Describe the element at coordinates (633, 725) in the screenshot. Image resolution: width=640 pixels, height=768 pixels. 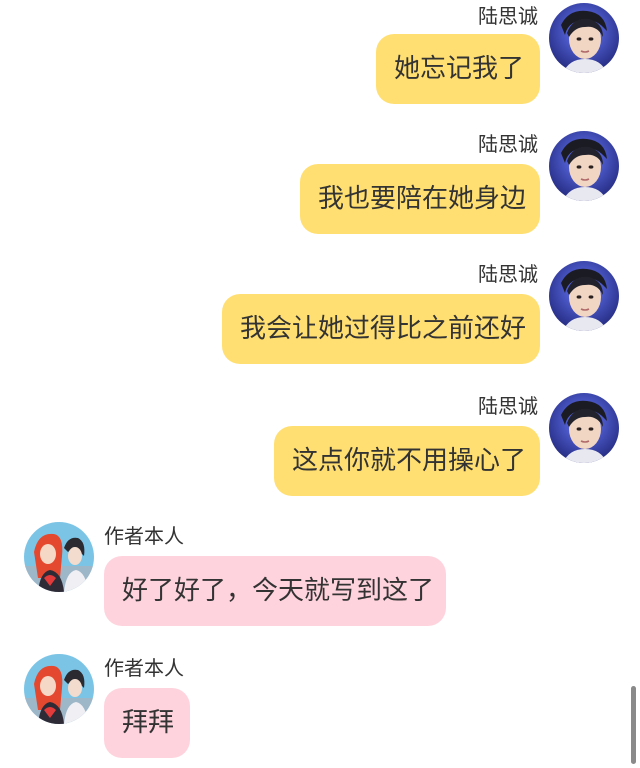
I see `scrollbar` at that location.